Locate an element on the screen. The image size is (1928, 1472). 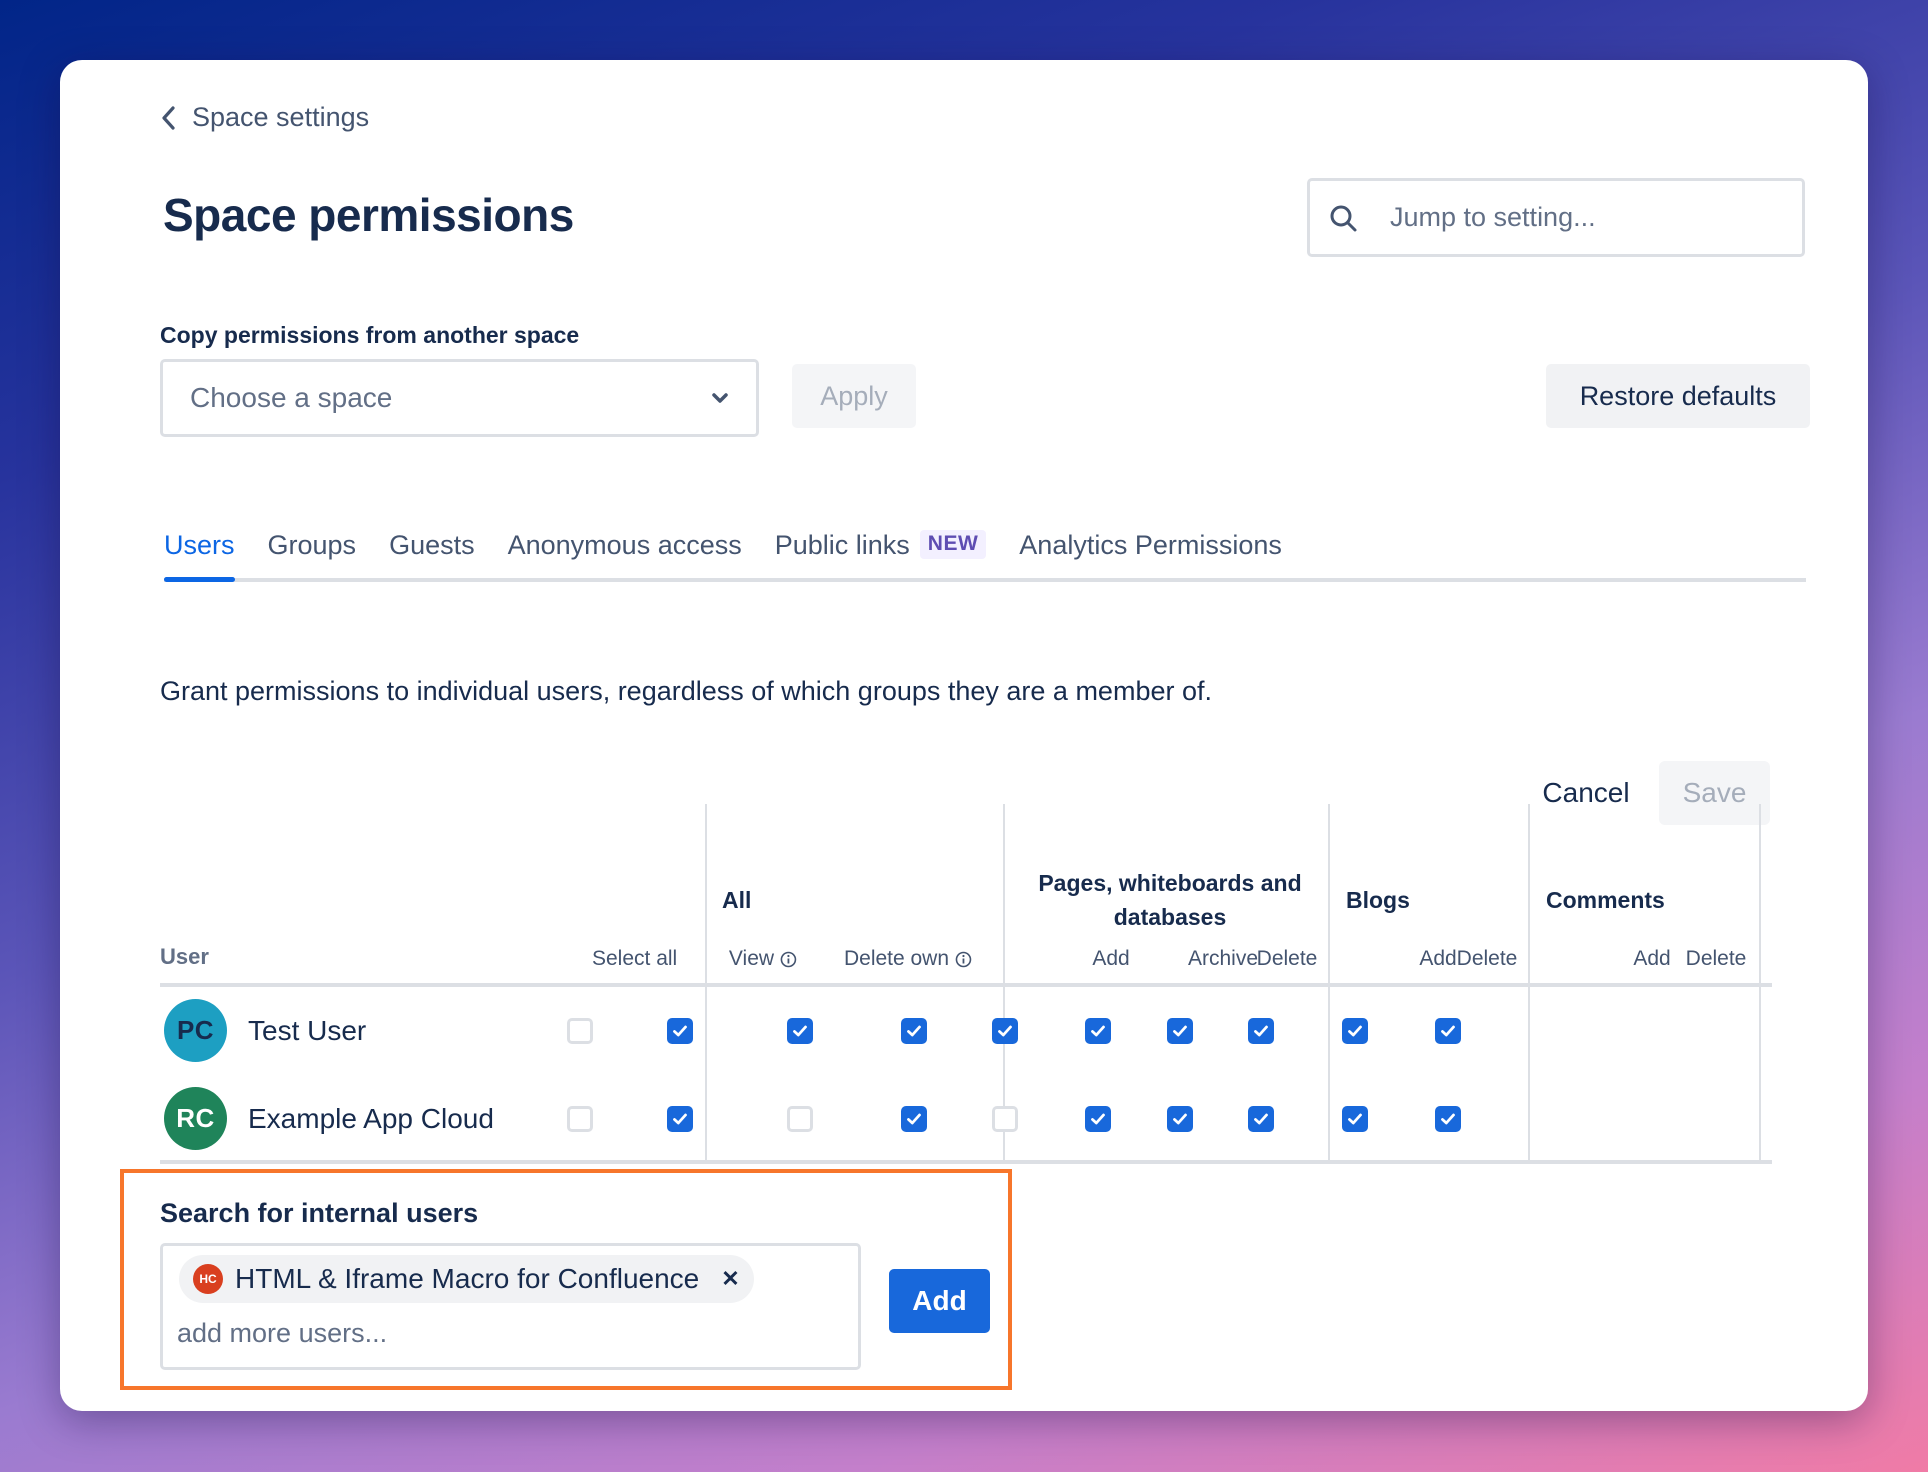
avatar: HC is located at coordinates (208, 1279).